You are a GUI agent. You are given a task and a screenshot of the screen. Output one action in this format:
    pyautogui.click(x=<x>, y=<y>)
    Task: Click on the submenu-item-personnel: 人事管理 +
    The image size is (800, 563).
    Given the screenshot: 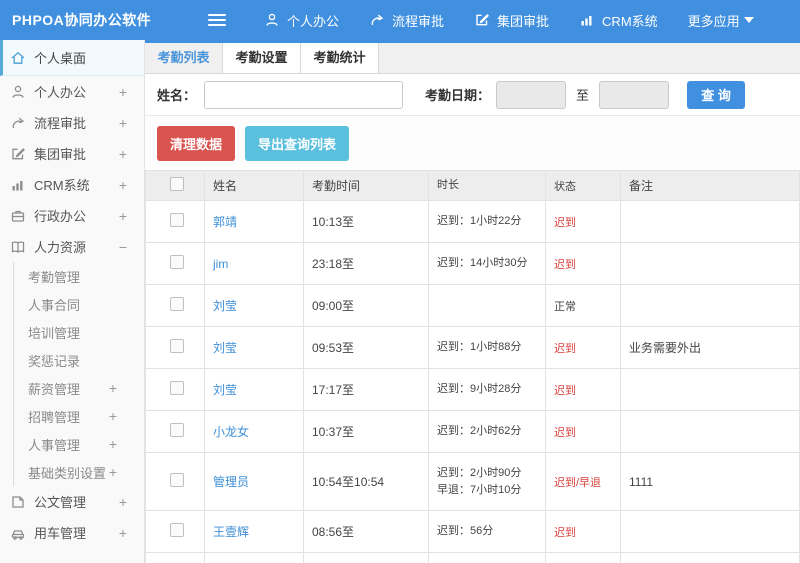 What is the action you would take?
    pyautogui.click(x=79, y=444)
    